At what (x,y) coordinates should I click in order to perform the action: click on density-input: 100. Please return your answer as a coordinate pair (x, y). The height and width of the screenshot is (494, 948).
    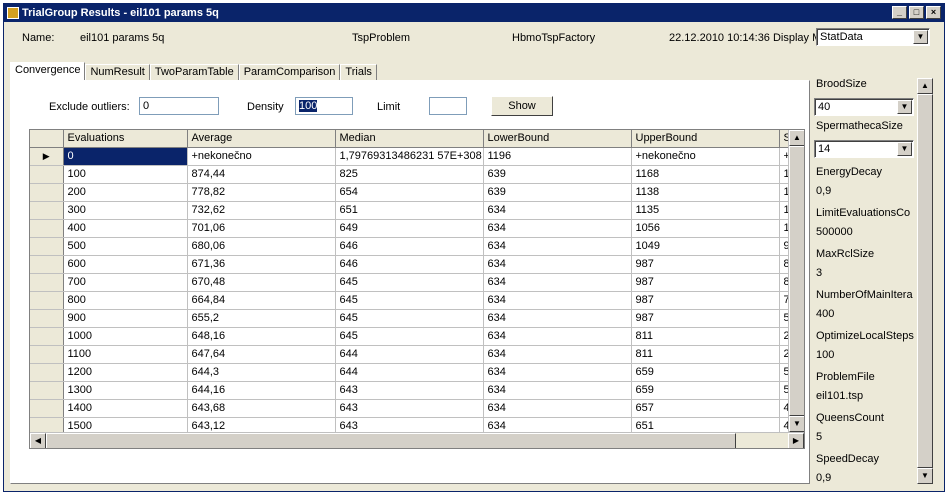
    Looking at the image, I should click on (324, 106).